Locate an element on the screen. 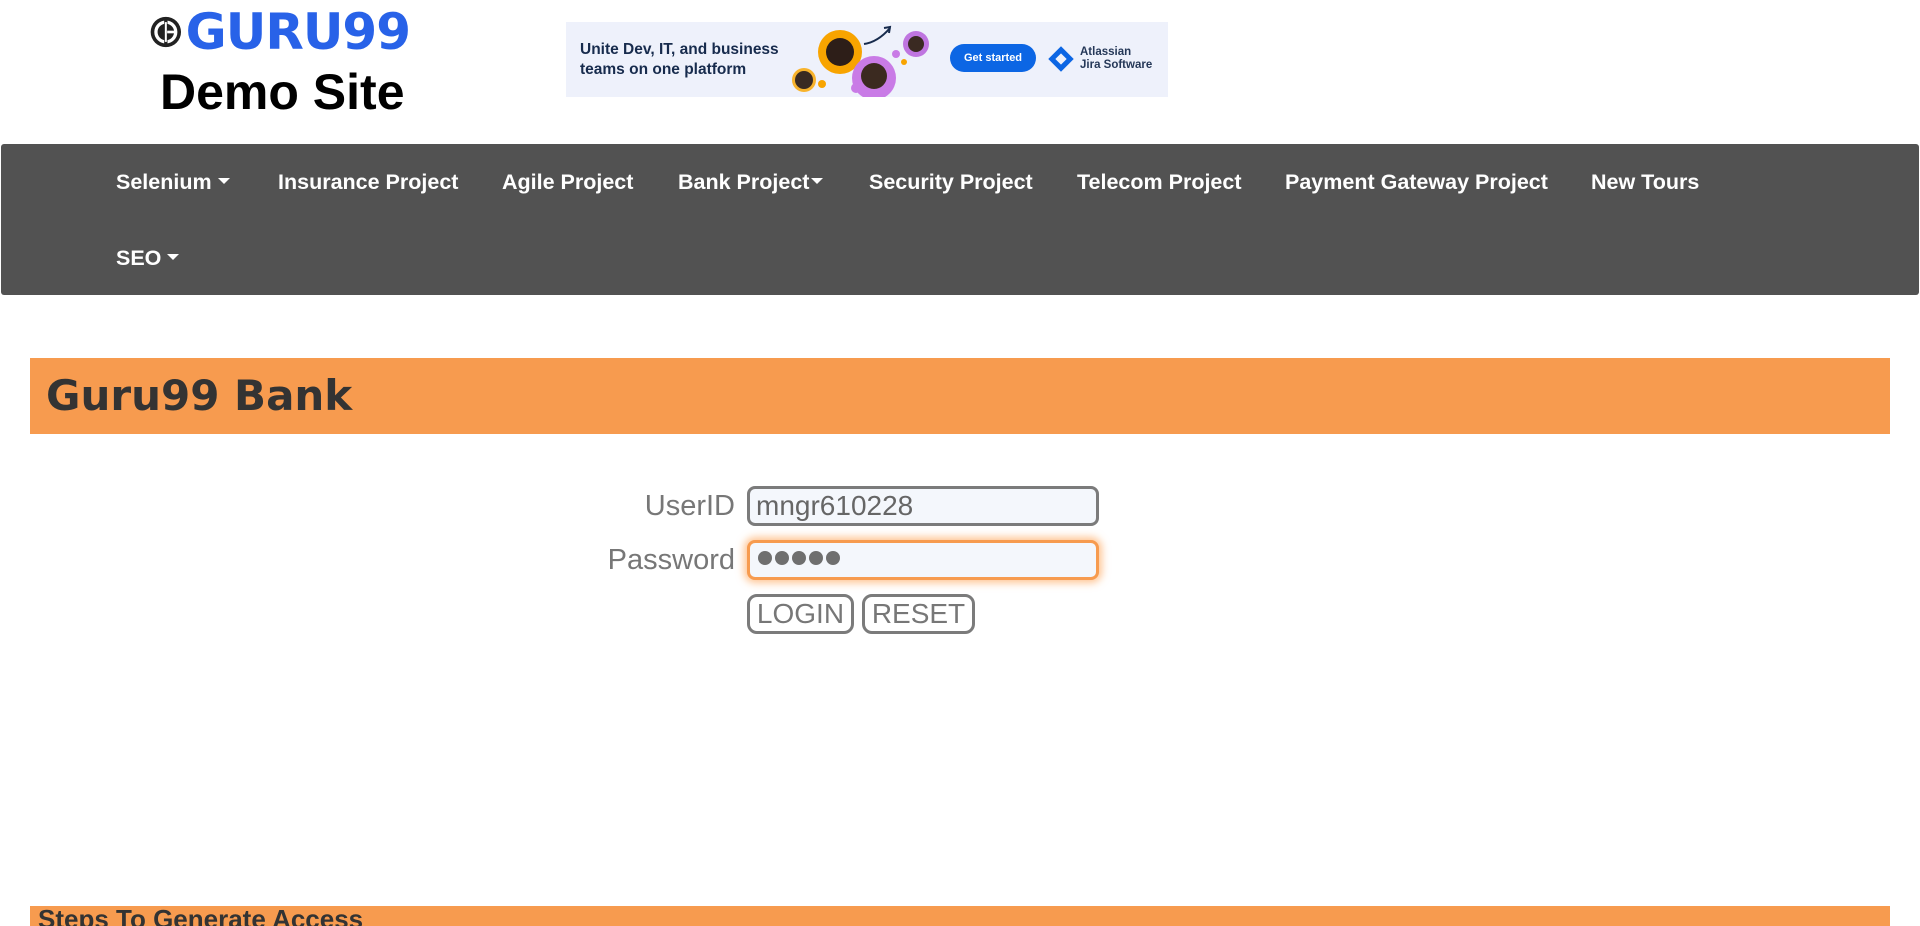 This screenshot has height=926, width=1920. footer-section-bar: Steps To Generate Access is located at coordinates (960, 916).